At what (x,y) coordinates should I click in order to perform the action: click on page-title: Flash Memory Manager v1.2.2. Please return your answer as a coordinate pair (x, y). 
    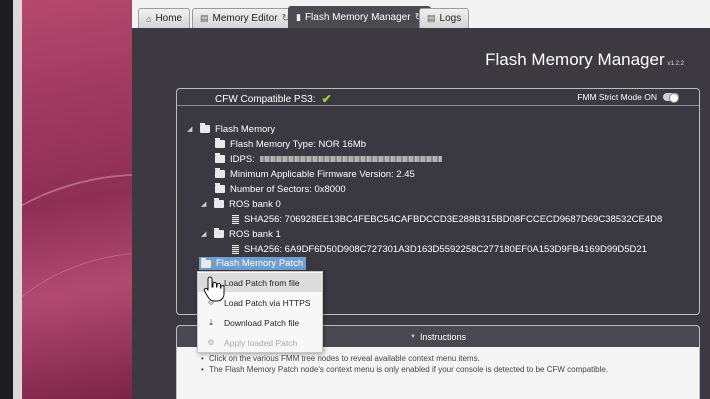
    Looking at the image, I should click on (584, 60).